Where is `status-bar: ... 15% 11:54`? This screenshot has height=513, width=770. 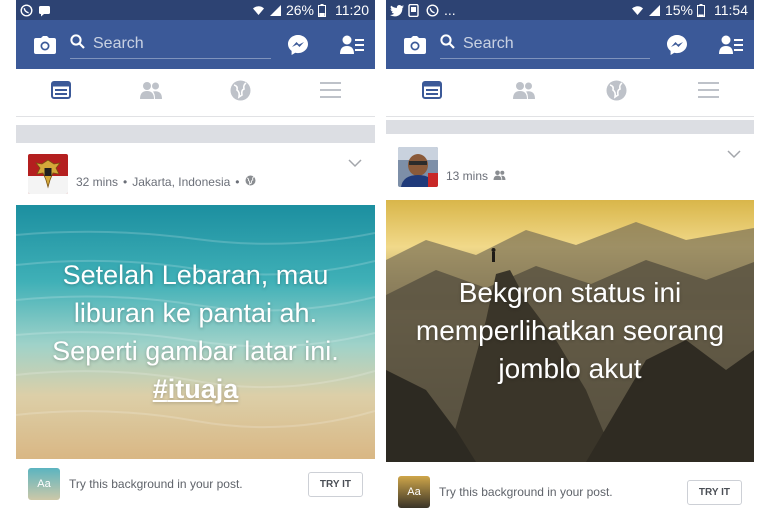 status-bar: ... 15% 11:54 is located at coordinates (570, 10).